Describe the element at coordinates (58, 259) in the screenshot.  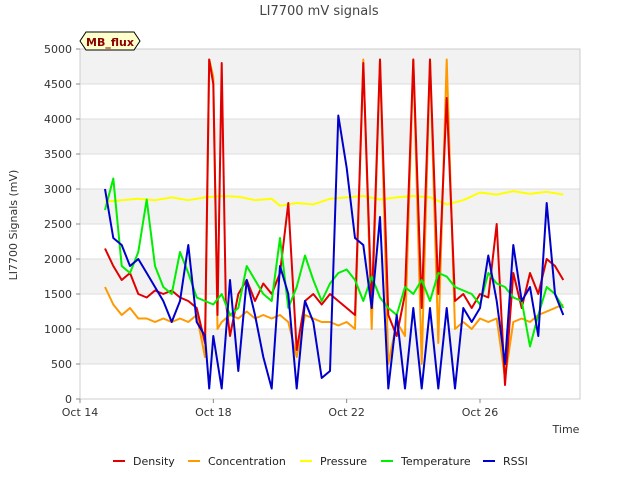
I see `y-tick-label: 2000` at that location.